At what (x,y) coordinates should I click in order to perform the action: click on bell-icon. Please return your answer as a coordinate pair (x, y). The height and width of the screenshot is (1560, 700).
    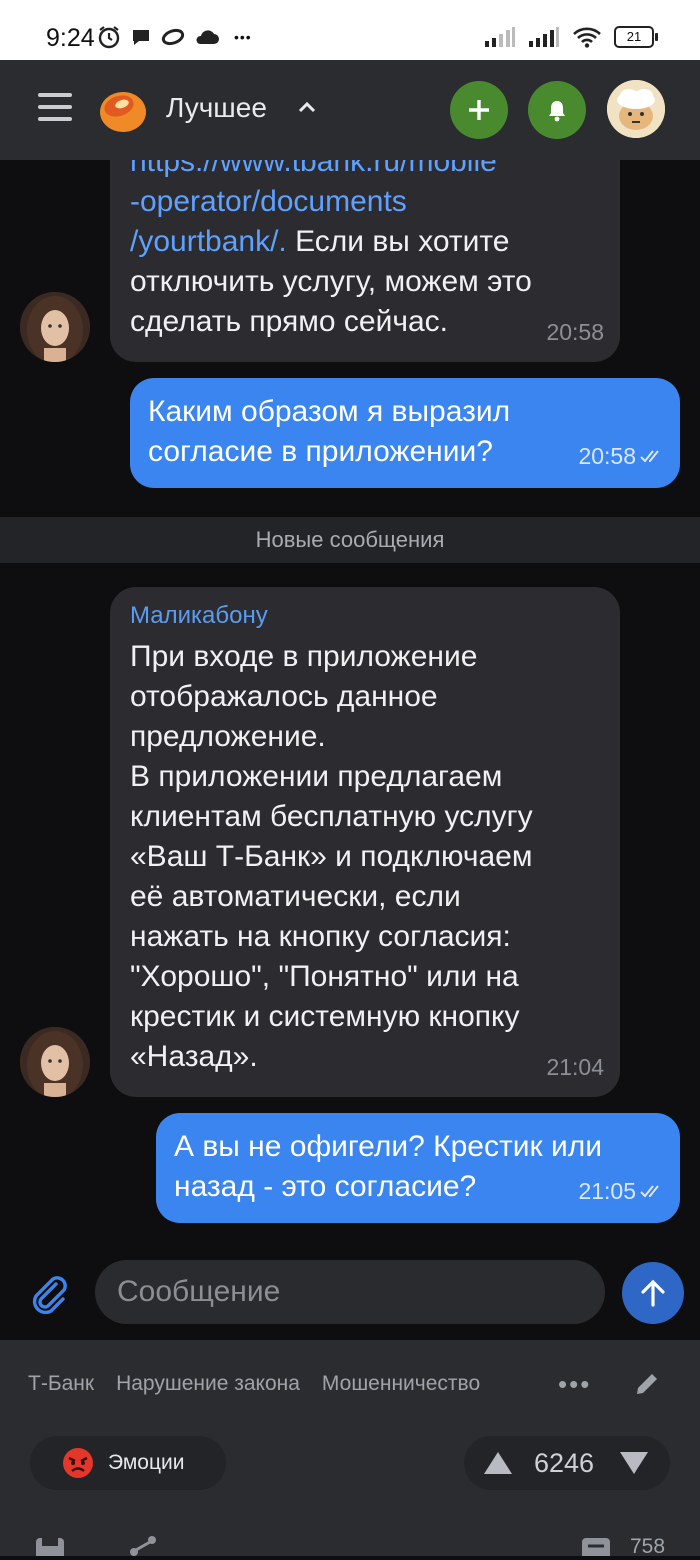
    Looking at the image, I should click on (557, 111).